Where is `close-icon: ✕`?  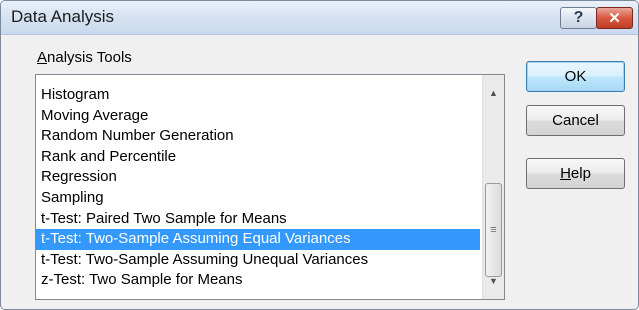 close-icon: ✕ is located at coordinates (614, 18).